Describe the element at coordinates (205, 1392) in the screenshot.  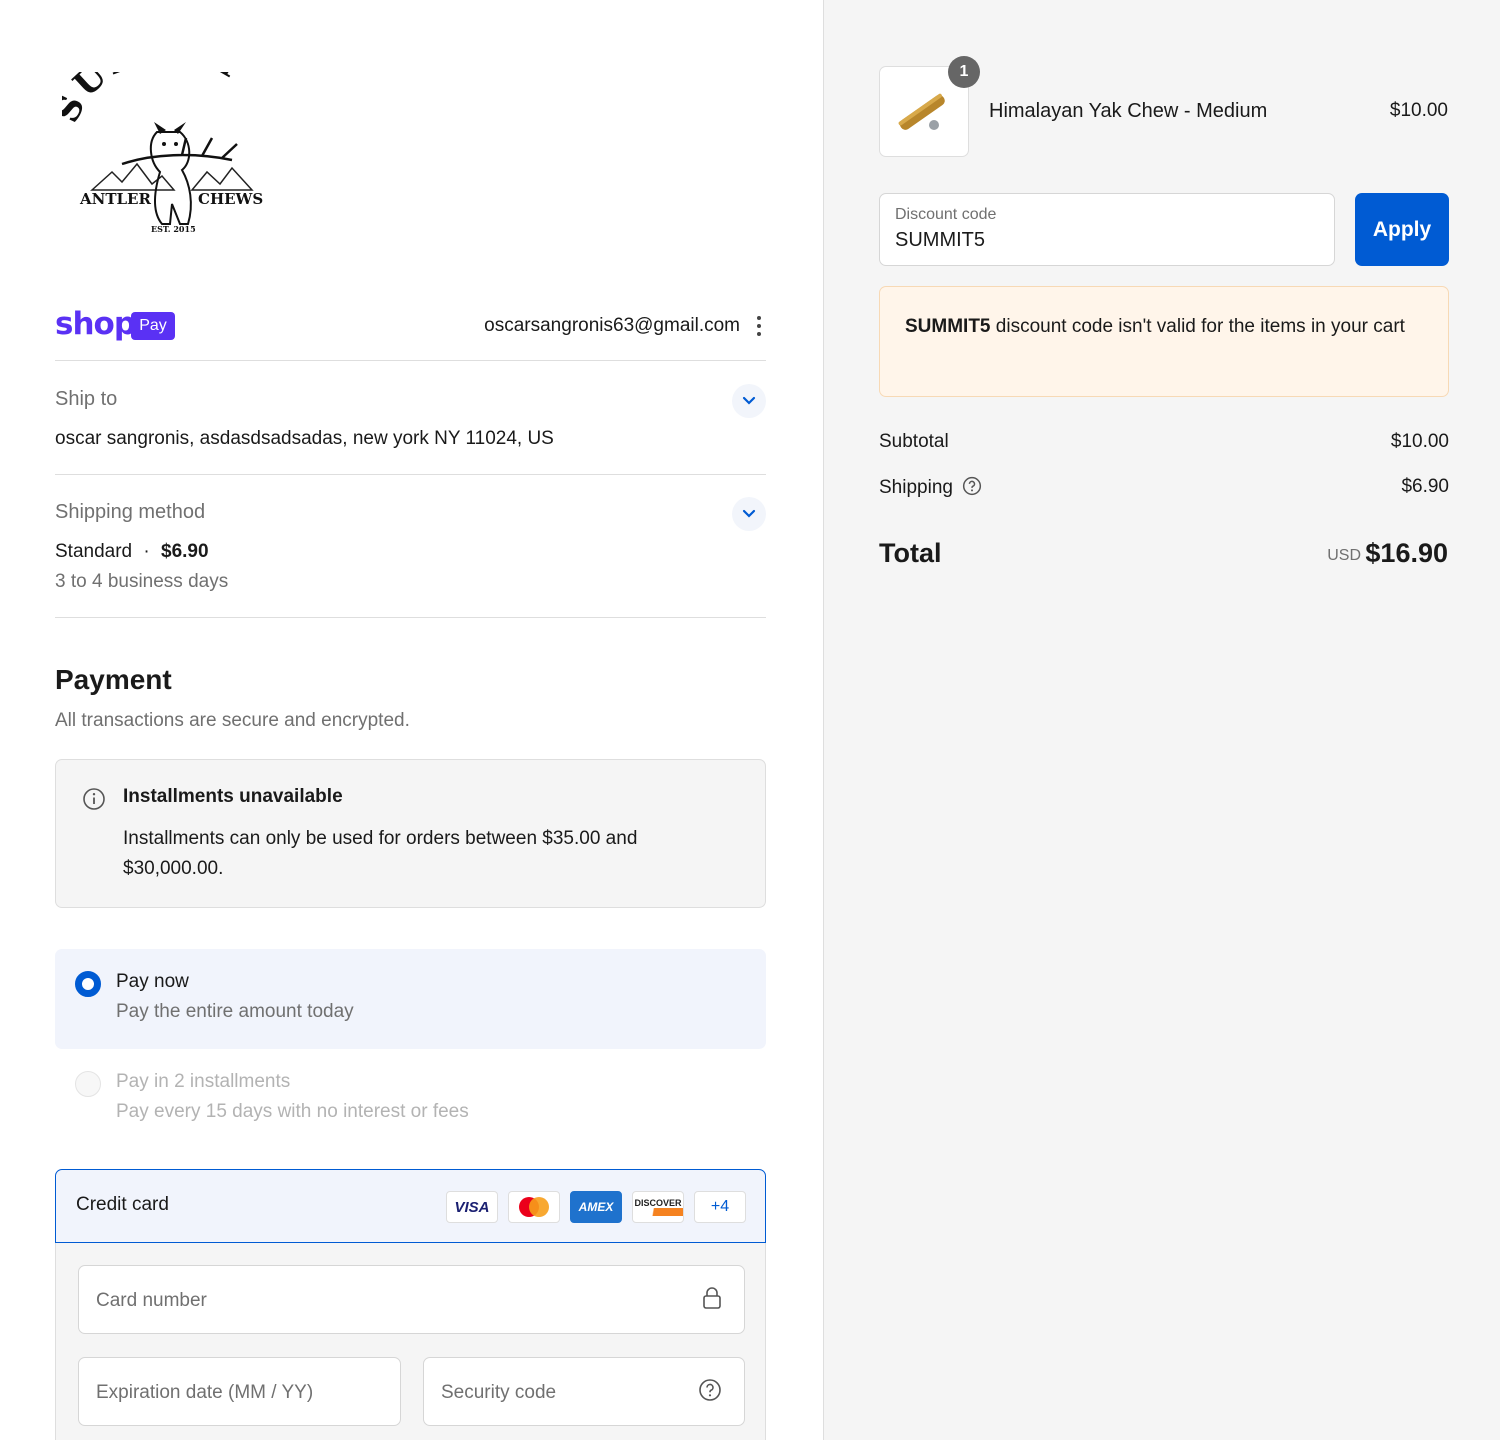
I see `expiration-placeholder: Expiration date (MM / YY)` at that location.